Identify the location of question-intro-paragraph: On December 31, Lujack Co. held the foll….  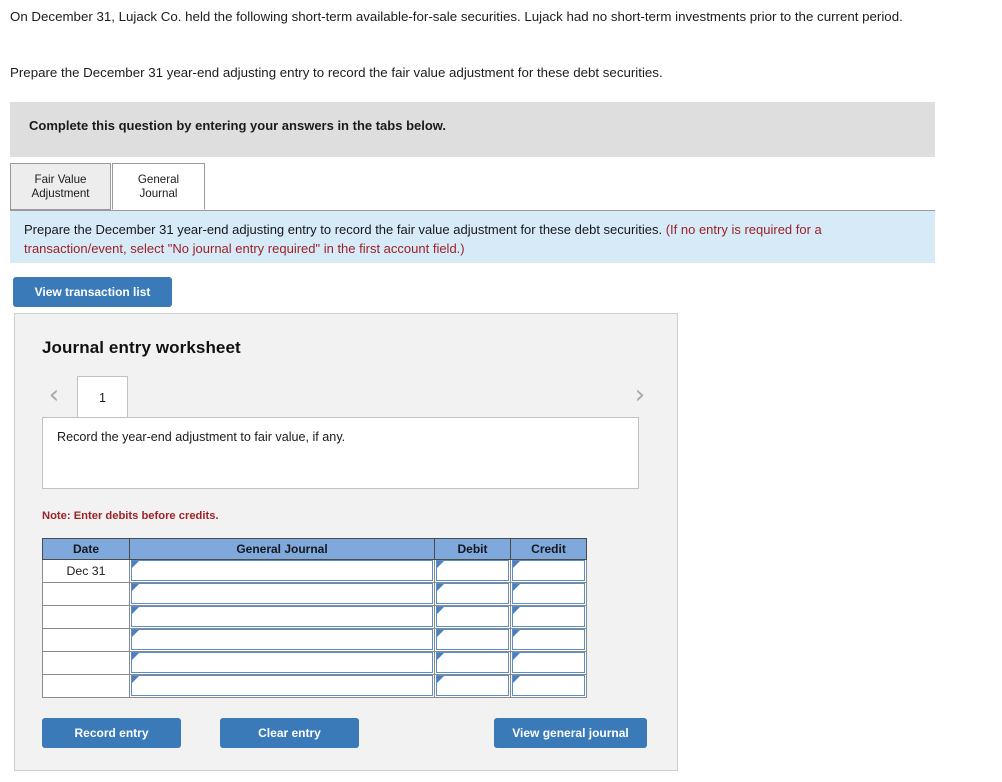
(456, 16).